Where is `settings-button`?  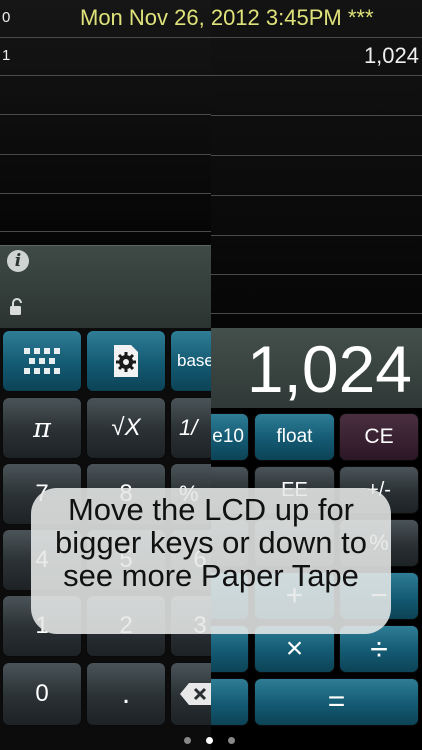 settings-button is located at coordinates (126, 361).